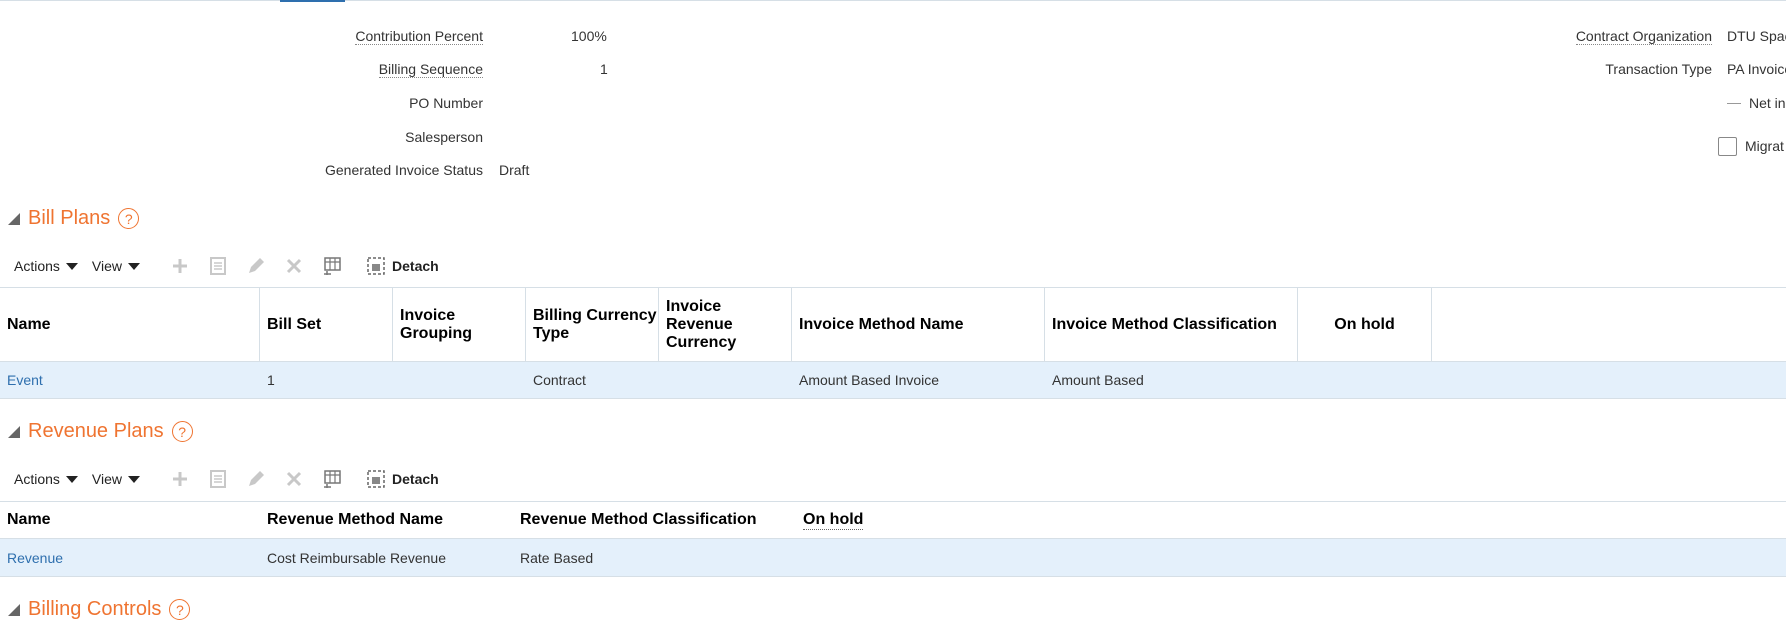  I want to click on column-header-invoice-method-classification: Invoice Method Classification, so click(1171, 324).